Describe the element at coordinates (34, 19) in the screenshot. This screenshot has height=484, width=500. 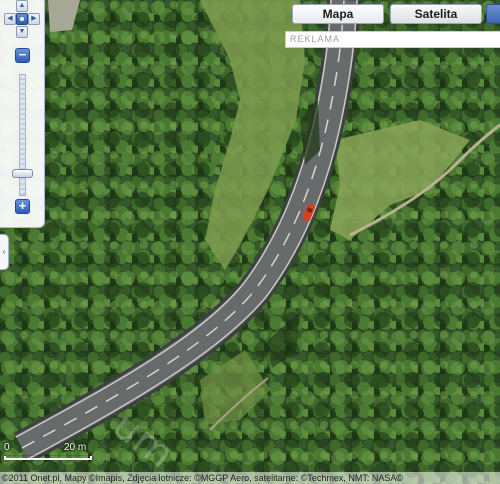
I see `arrow-right-icon: ▶` at that location.